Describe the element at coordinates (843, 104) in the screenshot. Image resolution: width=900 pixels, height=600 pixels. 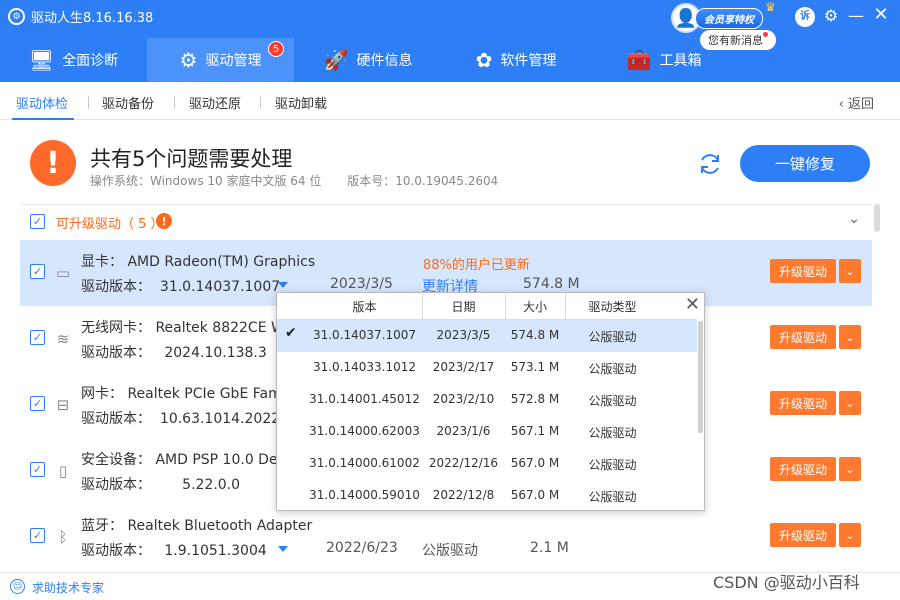
I see `chevron-left-icon: ‹` at that location.